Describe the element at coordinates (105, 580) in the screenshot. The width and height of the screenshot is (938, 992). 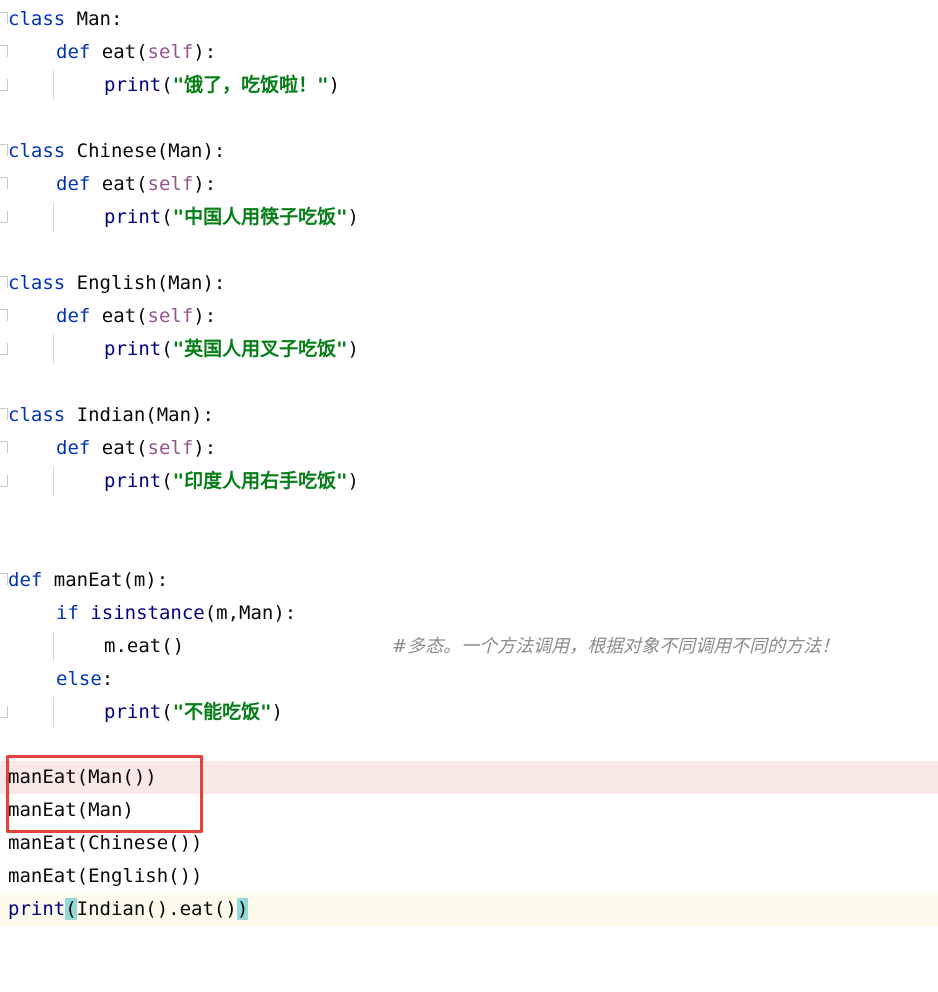
I see `code-text: manEat(m):` at that location.